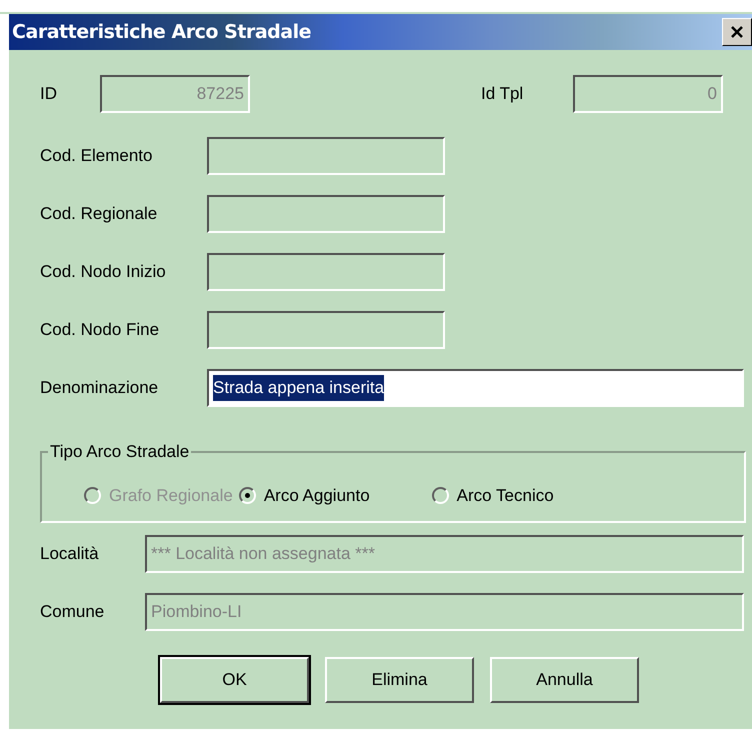 This screenshot has height=731, width=752. I want to click on close-button, so click(737, 32).